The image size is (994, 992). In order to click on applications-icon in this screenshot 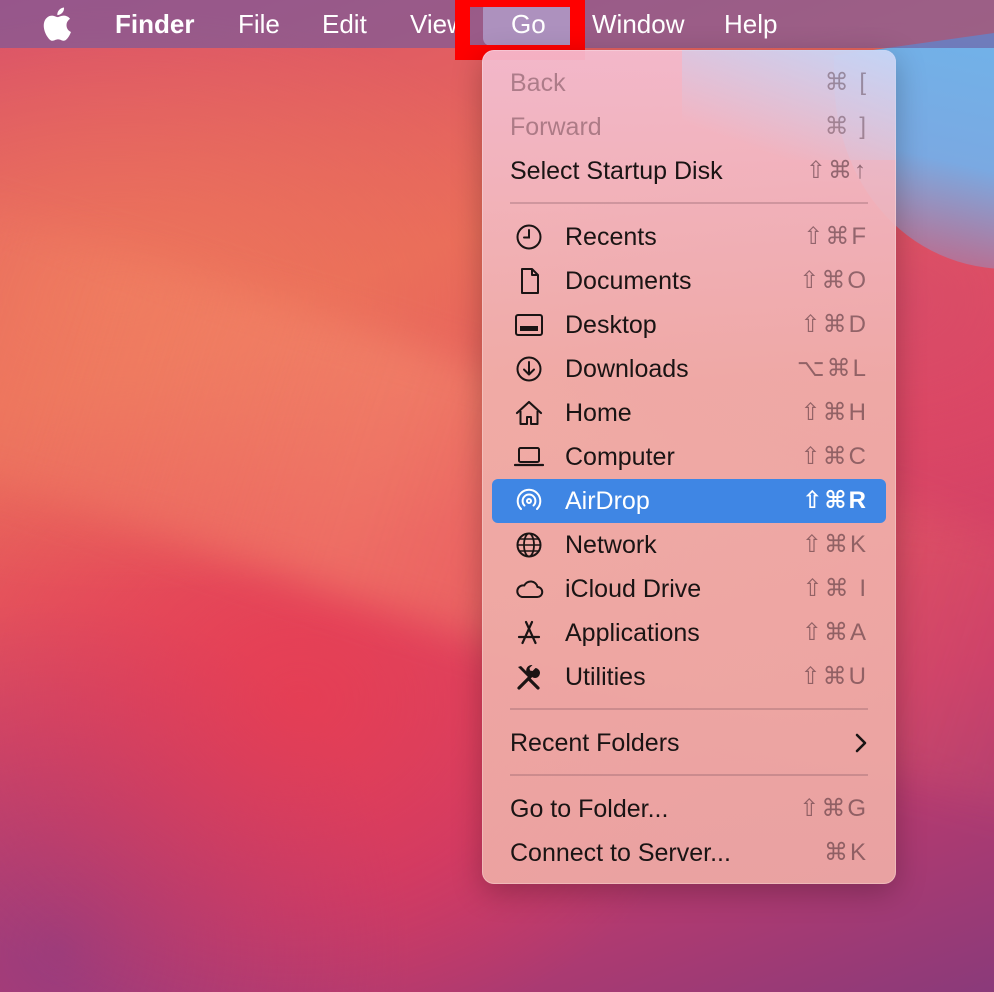, I will do `click(529, 633)`.